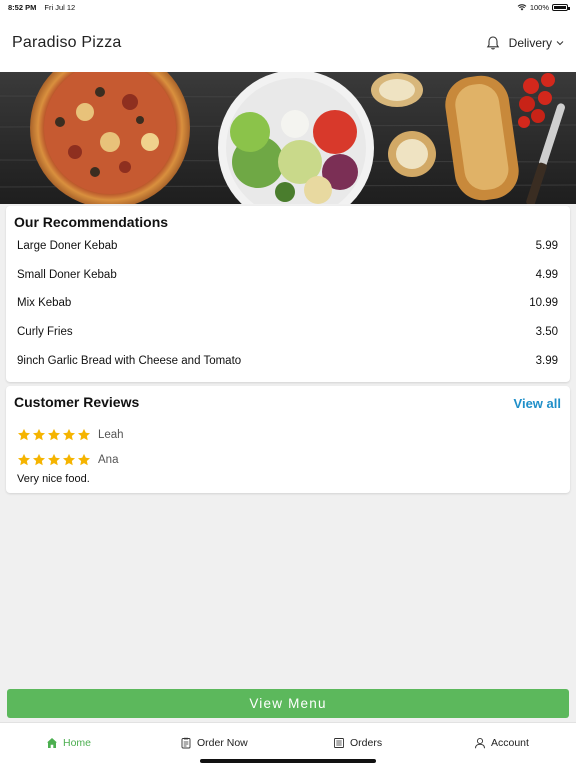 The image size is (576, 768). What do you see at coordinates (186, 743) in the screenshot?
I see `clipboard-icon` at bounding box center [186, 743].